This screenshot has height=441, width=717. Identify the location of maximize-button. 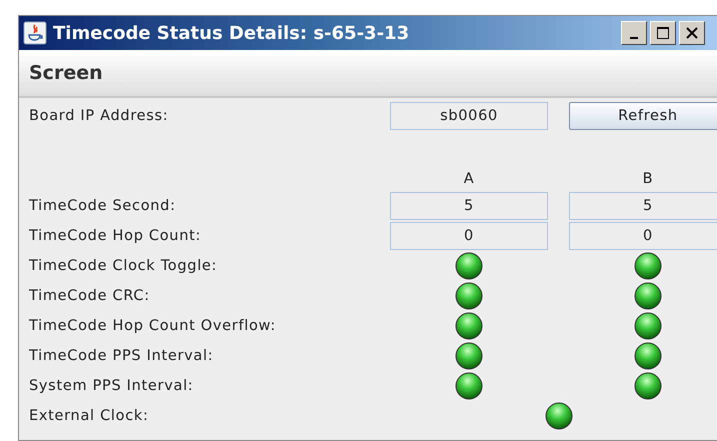
(663, 33).